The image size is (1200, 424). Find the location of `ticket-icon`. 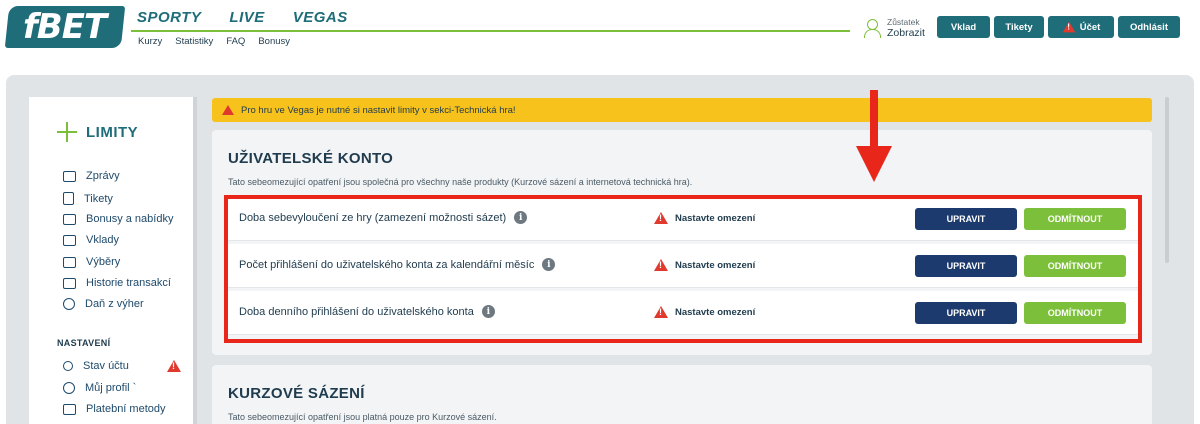

ticket-icon is located at coordinates (68, 198).